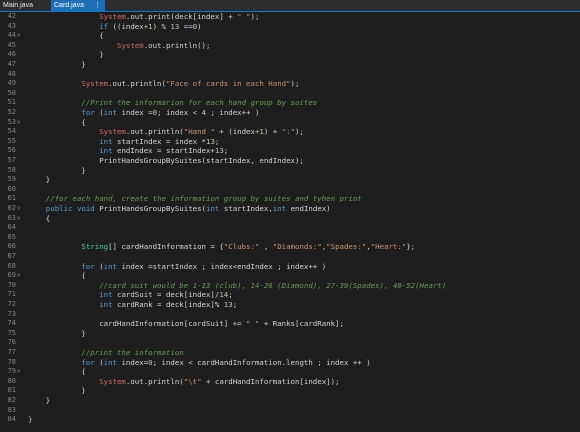 This screenshot has width=580, height=432. Describe the element at coordinates (272, 132) in the screenshot. I see `code-token: ) +` at that location.